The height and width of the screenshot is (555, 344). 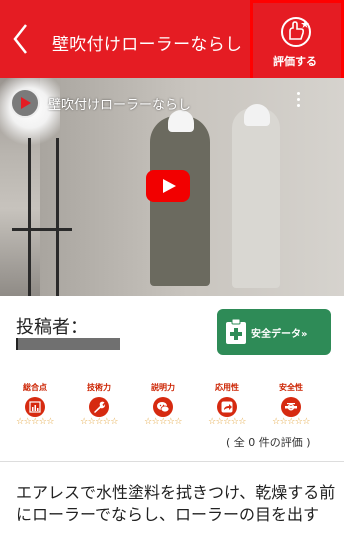 What do you see at coordinates (227, 407) in the screenshot?
I see `share-icon` at bounding box center [227, 407].